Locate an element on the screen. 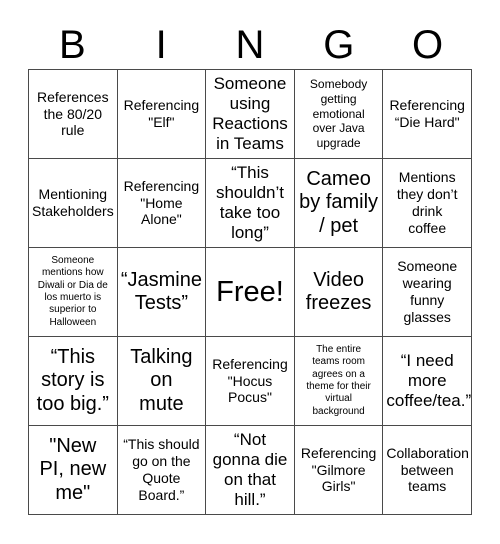 The image size is (500, 544). bingo-cell-text: “This should go on the Quote Board.” is located at coordinates (161, 469).